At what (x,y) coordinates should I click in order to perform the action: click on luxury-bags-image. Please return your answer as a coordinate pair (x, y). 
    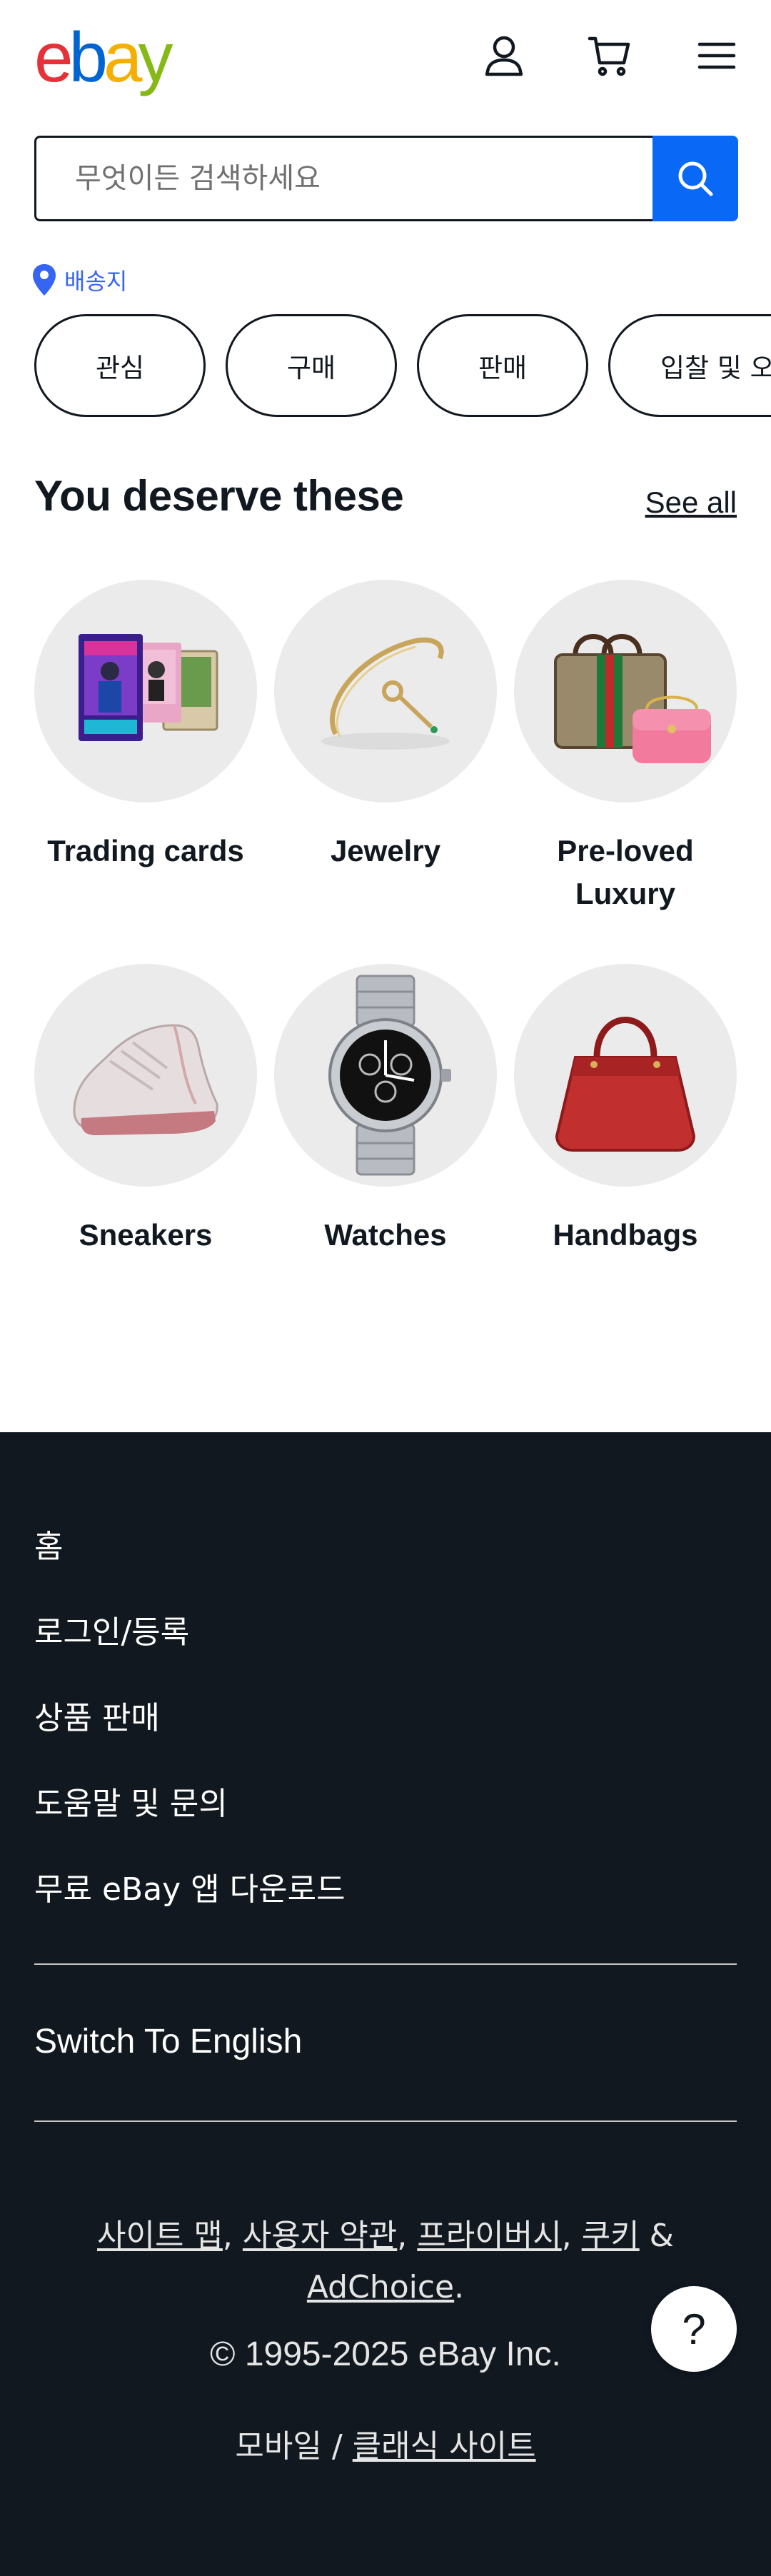
    Looking at the image, I should click on (625, 691).